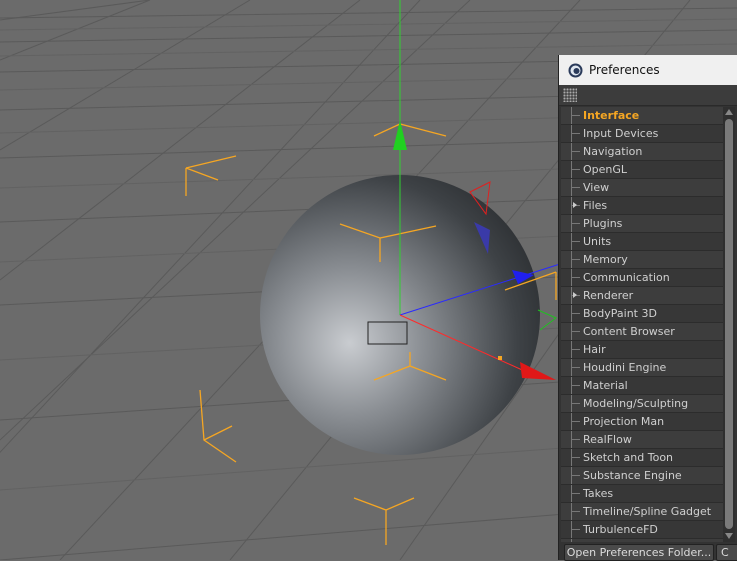  Describe the element at coordinates (625, 367) in the screenshot. I see `tree-item-label: Houdini Engine` at that location.